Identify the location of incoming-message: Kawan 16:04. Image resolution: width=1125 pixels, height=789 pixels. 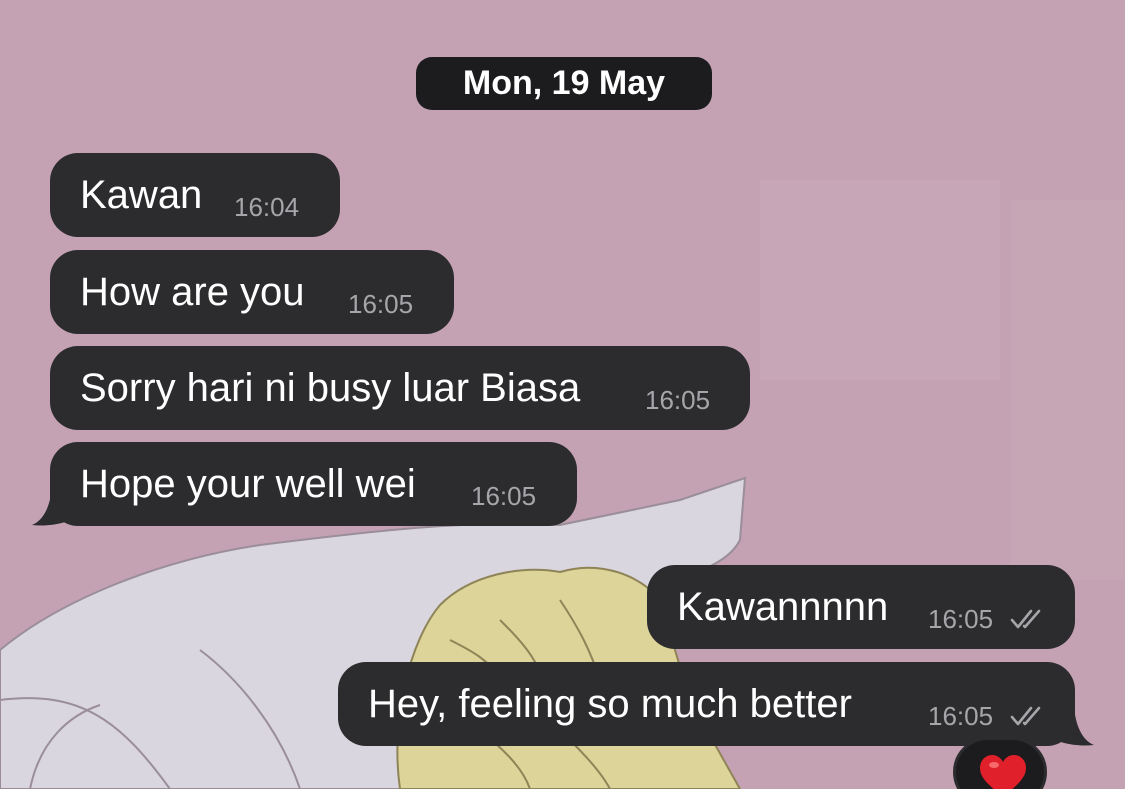
(195, 195).